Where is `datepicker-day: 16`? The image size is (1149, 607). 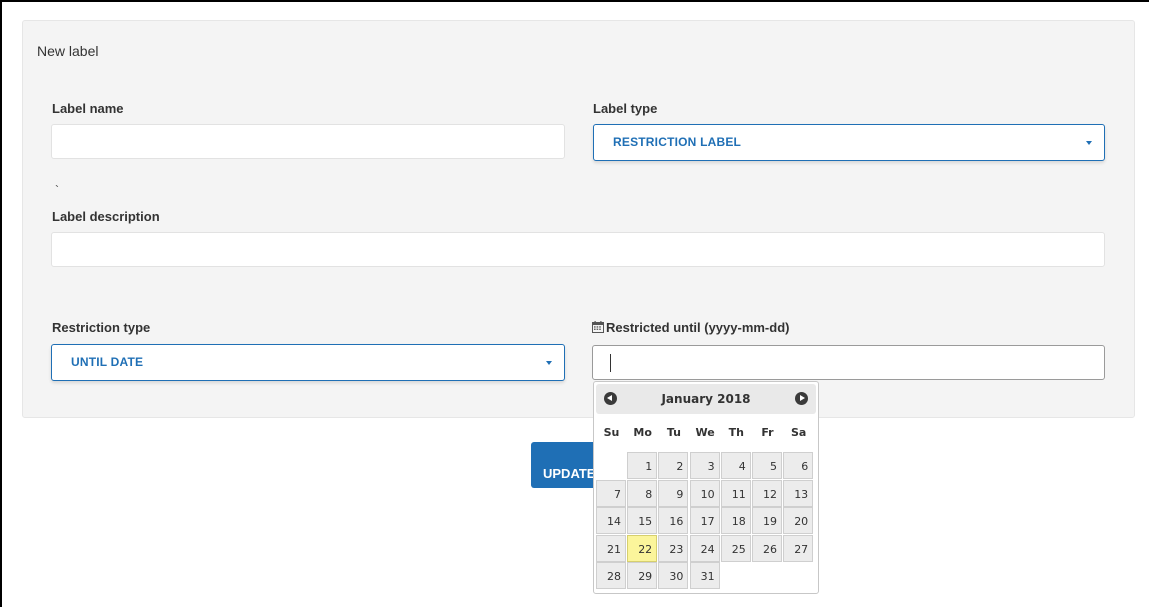 datepicker-day: 16 is located at coordinates (673, 520).